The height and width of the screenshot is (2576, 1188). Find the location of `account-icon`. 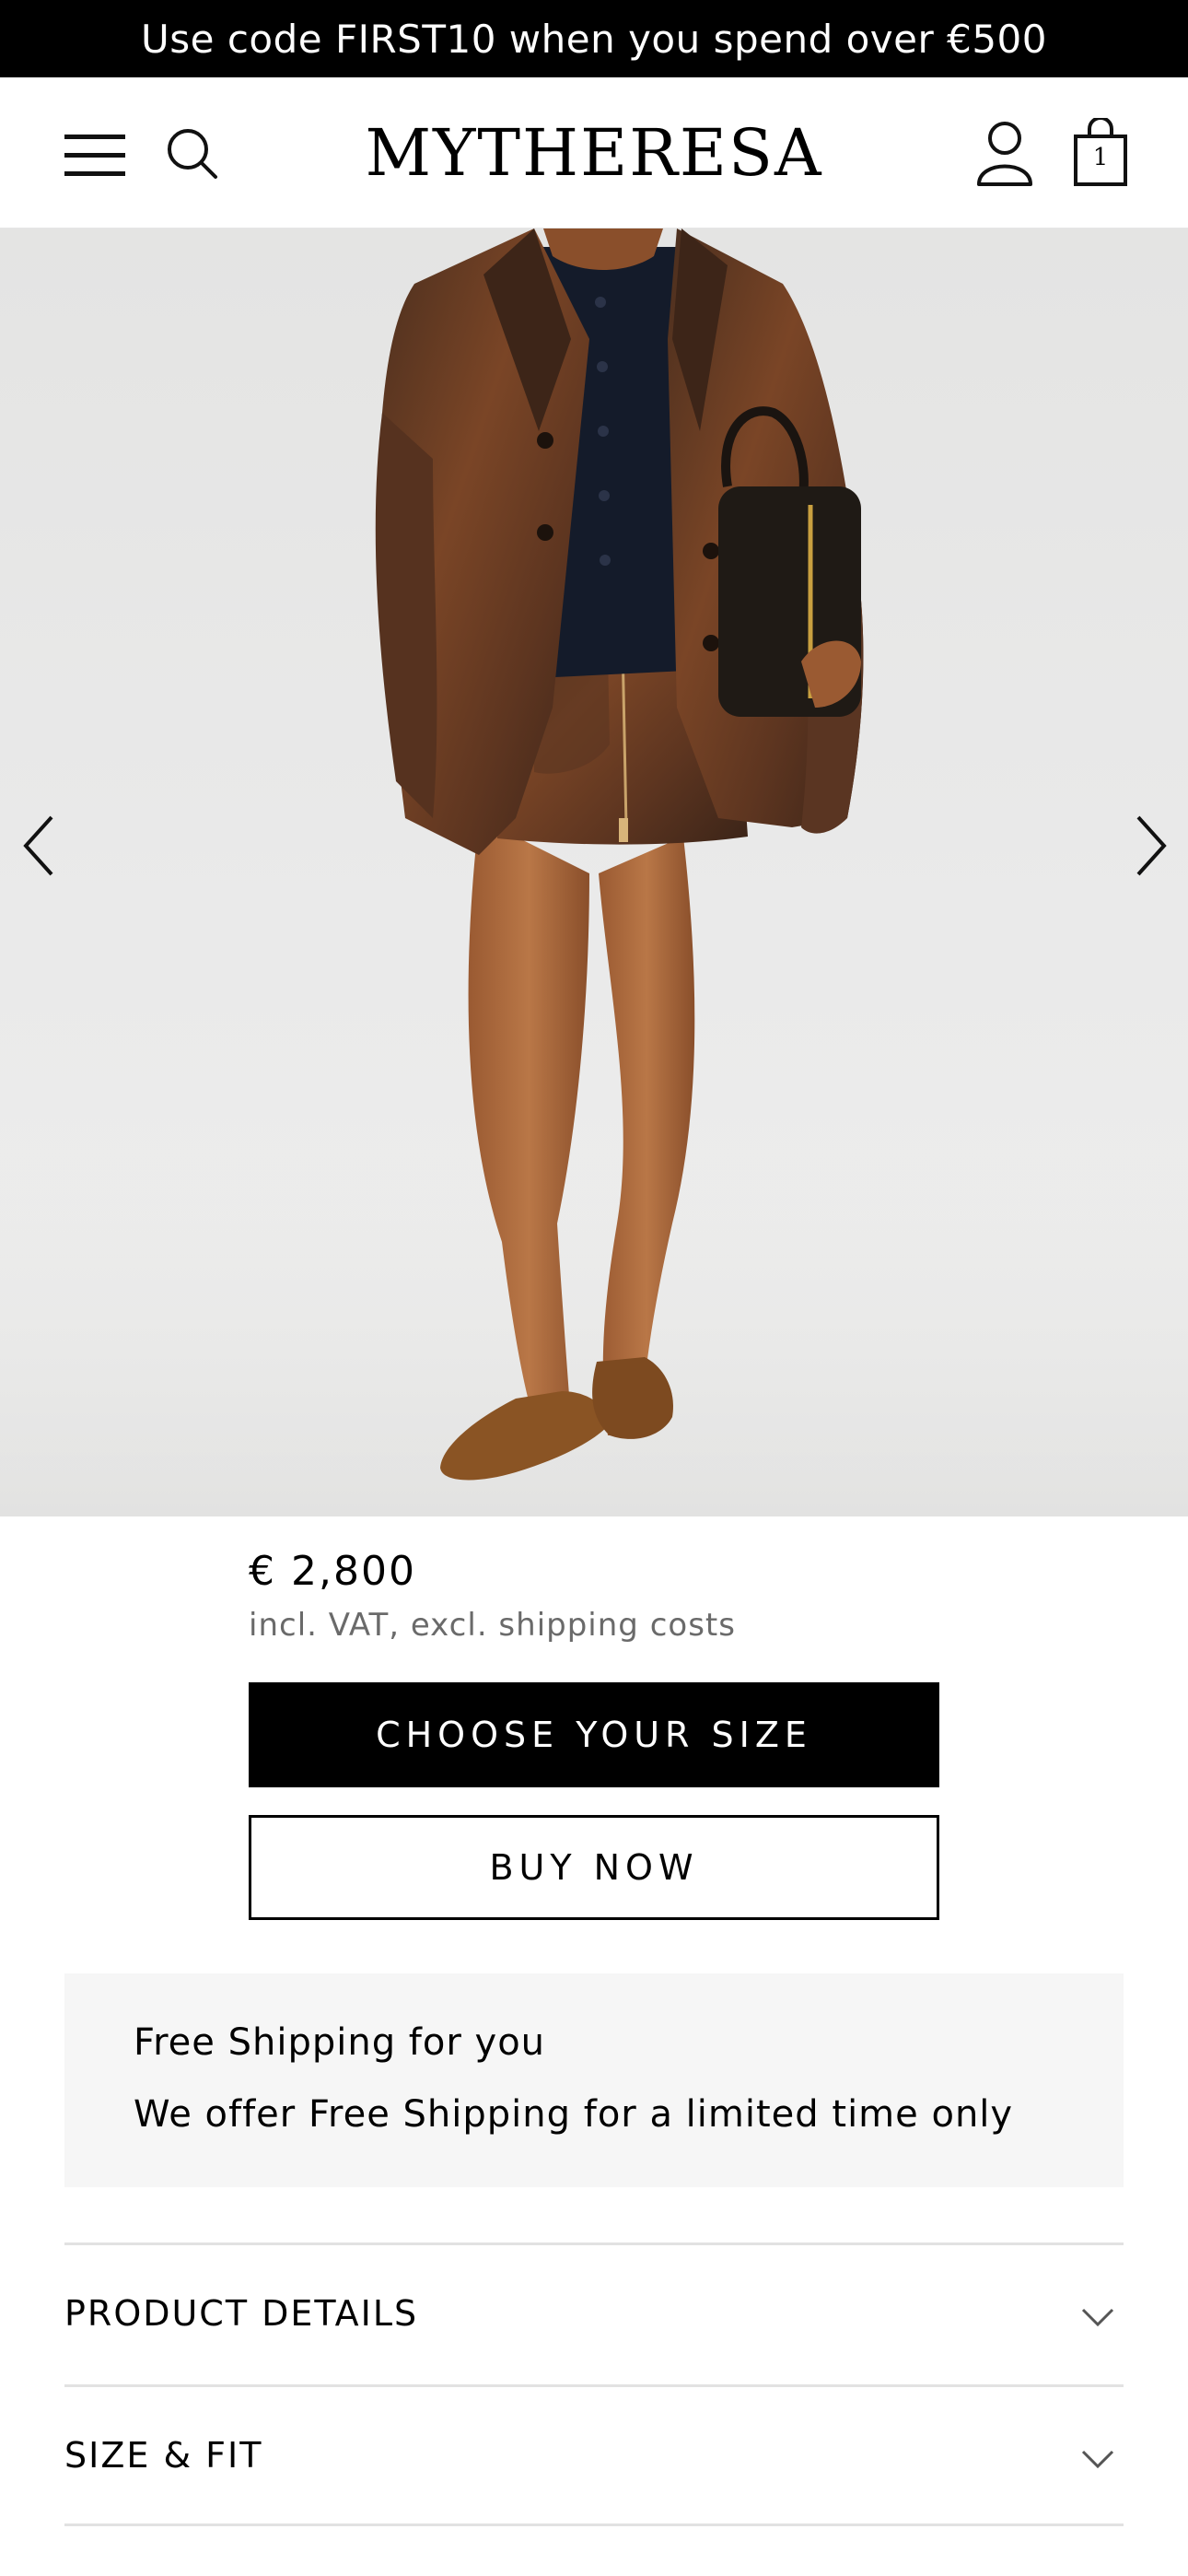

account-icon is located at coordinates (1004, 153).